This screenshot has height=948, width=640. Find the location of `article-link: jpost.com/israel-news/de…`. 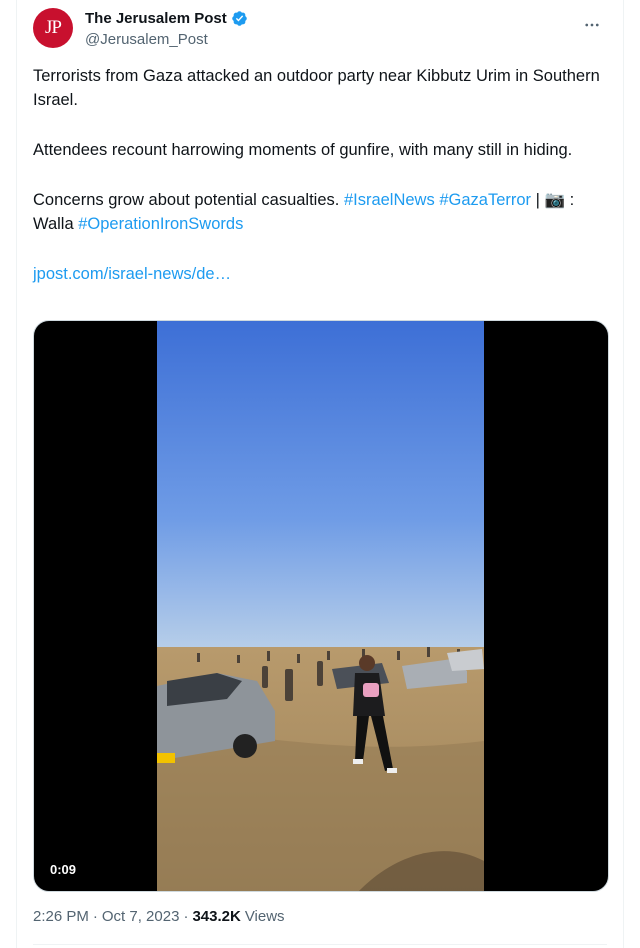

article-link: jpost.com/israel-news/de… is located at coordinates (132, 274).